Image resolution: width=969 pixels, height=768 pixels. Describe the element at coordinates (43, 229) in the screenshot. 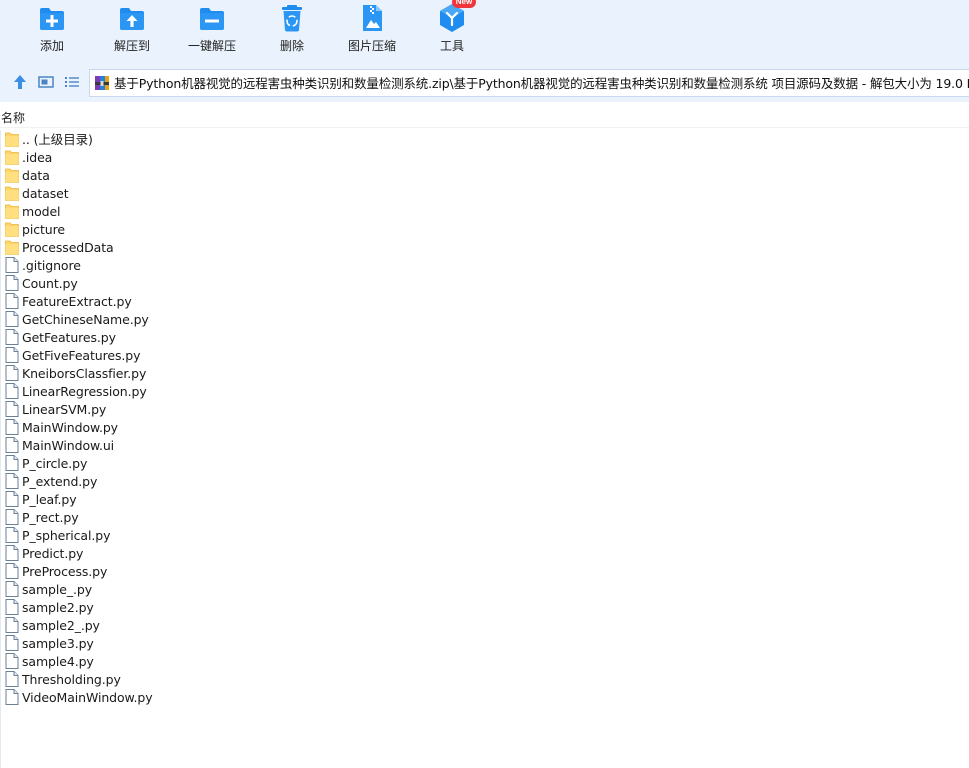

I see `item-name: picture` at that location.